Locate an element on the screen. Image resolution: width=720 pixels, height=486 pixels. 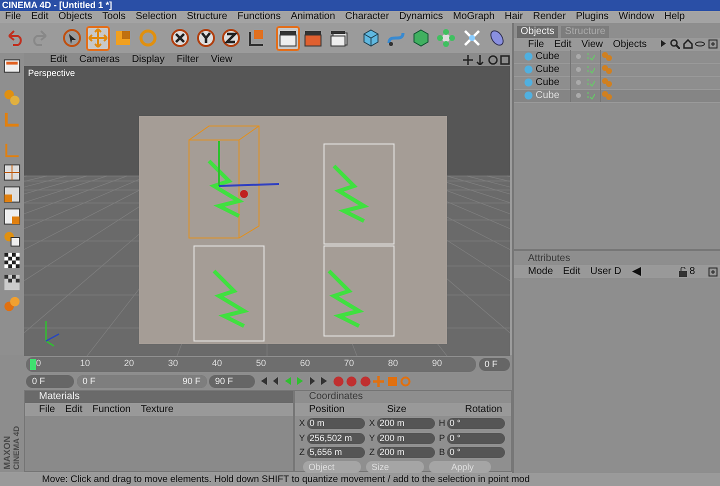
tick-label: 40 is located at coordinates (218, 363).